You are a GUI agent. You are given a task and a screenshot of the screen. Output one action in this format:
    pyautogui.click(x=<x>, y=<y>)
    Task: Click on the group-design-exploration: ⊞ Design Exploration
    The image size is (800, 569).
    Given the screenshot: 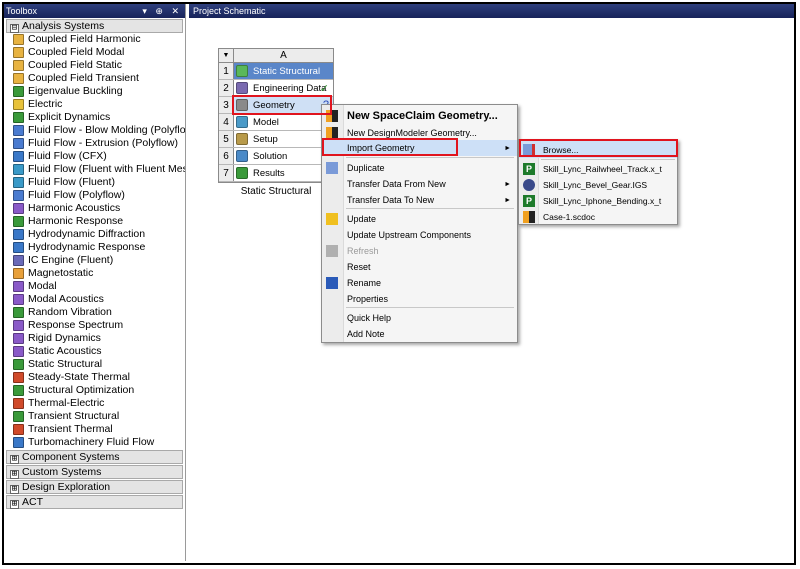 What is the action you would take?
    pyautogui.click(x=94, y=487)
    